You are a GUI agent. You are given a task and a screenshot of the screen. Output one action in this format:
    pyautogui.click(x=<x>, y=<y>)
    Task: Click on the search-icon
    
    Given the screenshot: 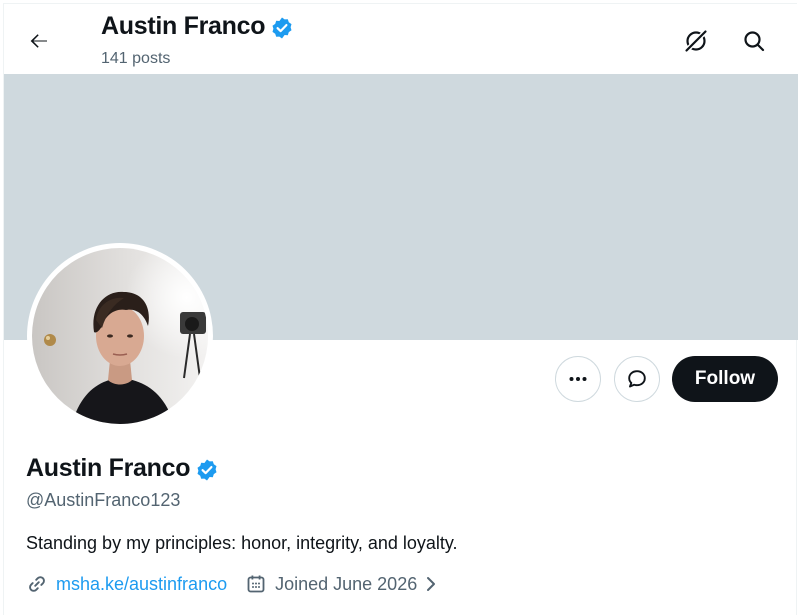 What is the action you would take?
    pyautogui.click(x=754, y=41)
    